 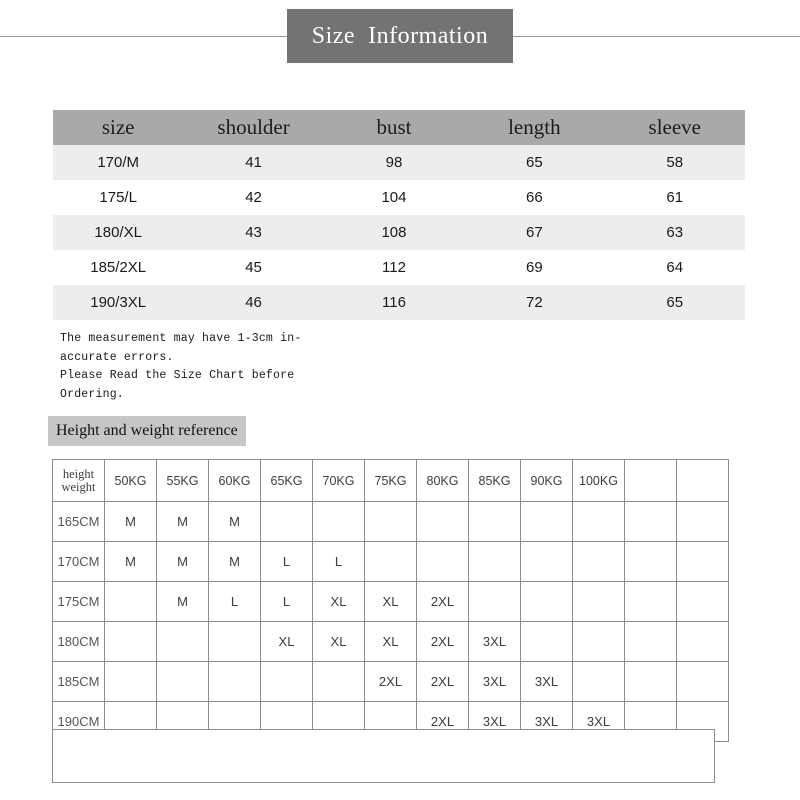 What do you see at coordinates (130, 480) in the screenshot?
I see `weight-header-cell: 50KG` at bounding box center [130, 480].